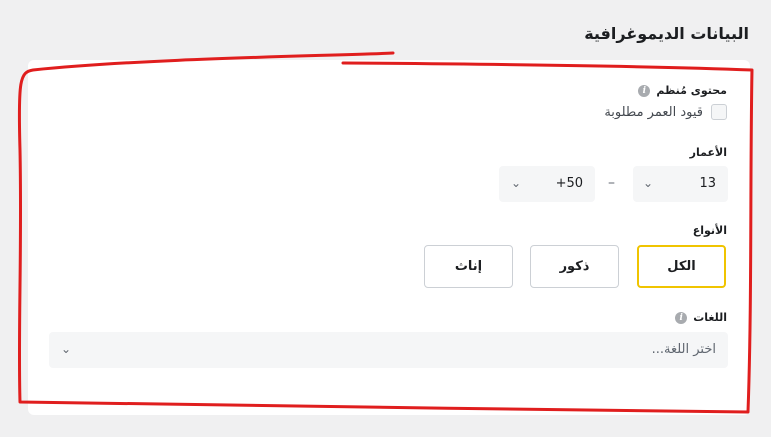 The width and height of the screenshot is (771, 437). What do you see at coordinates (468, 266) in the screenshot?
I see `gender-option-female: إناث` at bounding box center [468, 266].